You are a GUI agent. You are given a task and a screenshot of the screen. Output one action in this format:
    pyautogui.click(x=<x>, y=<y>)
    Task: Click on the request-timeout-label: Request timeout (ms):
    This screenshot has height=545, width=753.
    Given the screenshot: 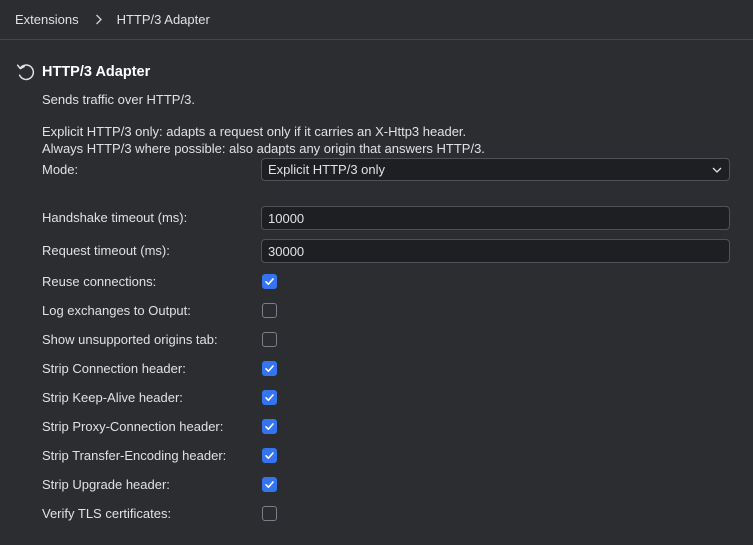 What is the action you would take?
    pyautogui.click(x=106, y=250)
    